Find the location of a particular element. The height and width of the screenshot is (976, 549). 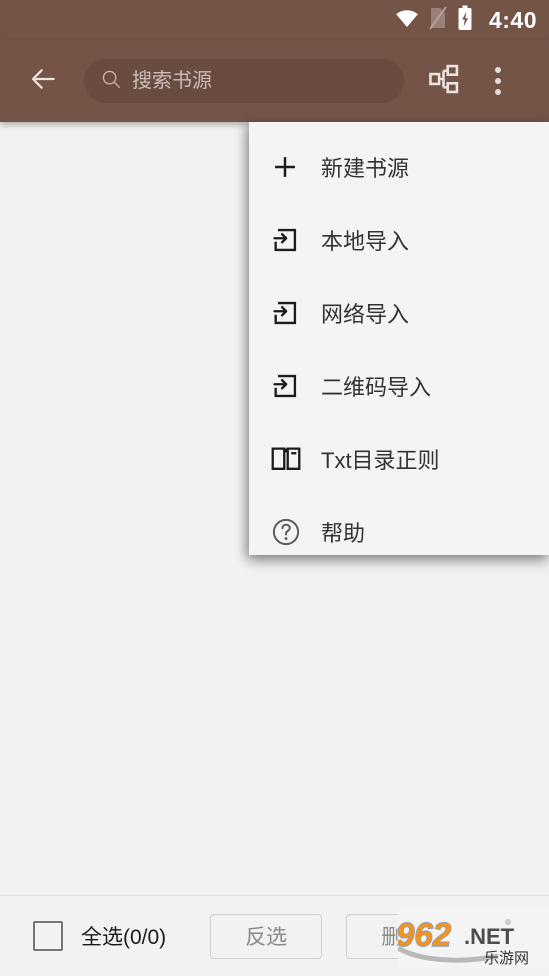

select-all-checkbox is located at coordinates (48, 936).